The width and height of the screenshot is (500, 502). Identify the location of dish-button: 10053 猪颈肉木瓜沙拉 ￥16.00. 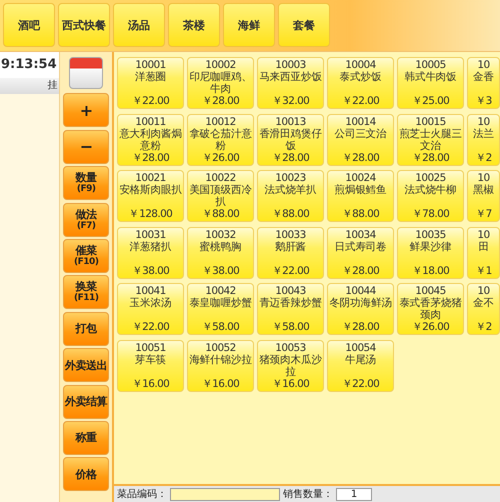
(290, 366).